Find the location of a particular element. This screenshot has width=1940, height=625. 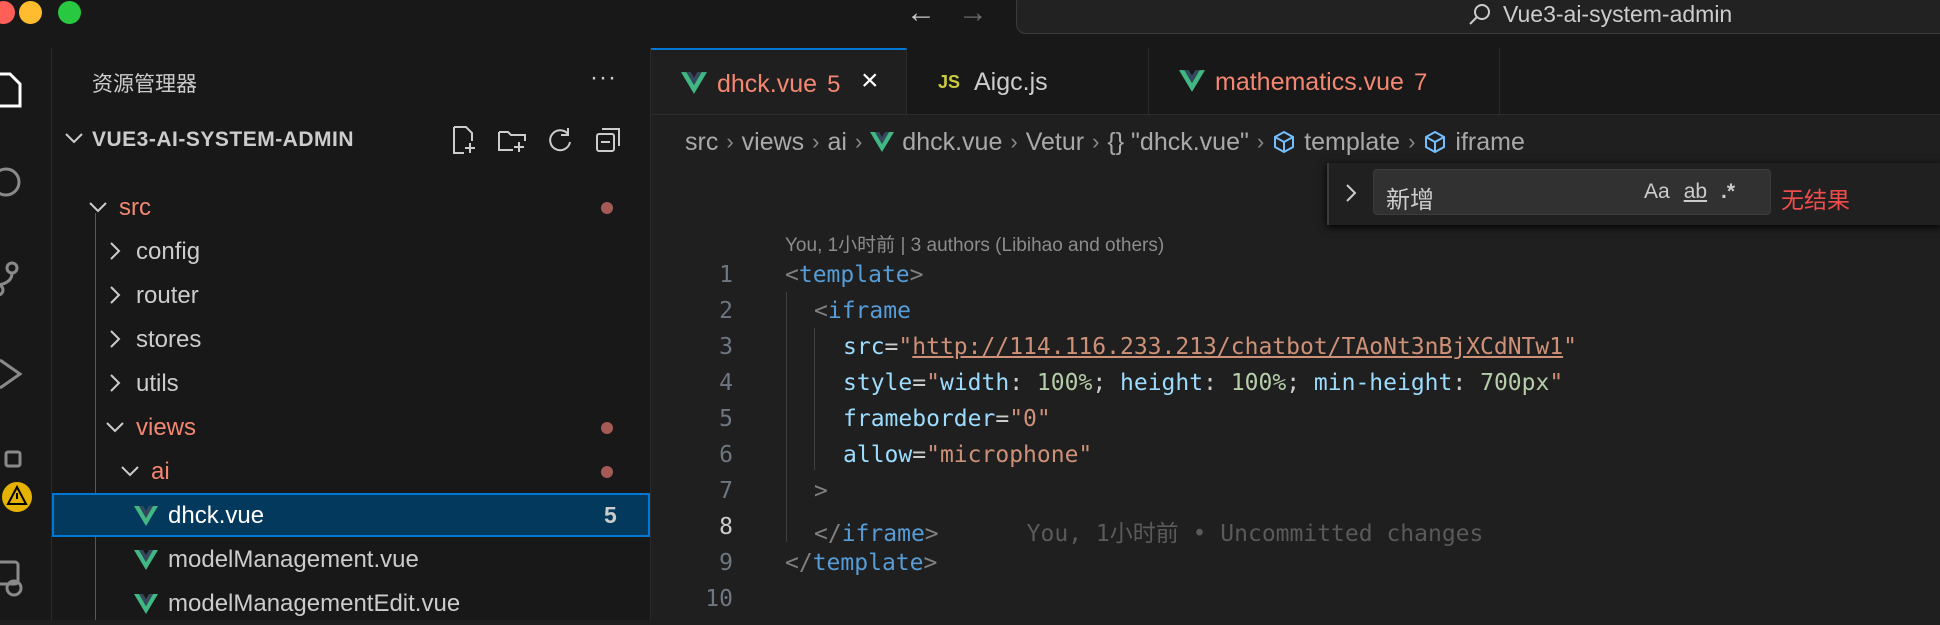

symbol-element-icon is located at coordinates (1284, 142).